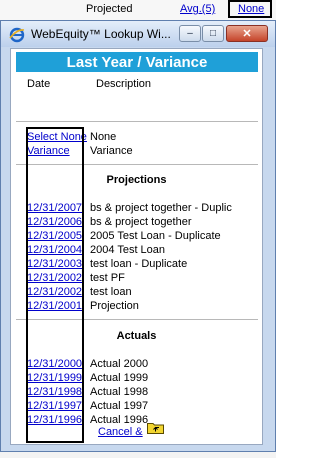 This screenshot has height=458, width=320. What do you see at coordinates (54, 378) in the screenshot?
I see `actual-date-link: 12/31/1999` at bounding box center [54, 378].